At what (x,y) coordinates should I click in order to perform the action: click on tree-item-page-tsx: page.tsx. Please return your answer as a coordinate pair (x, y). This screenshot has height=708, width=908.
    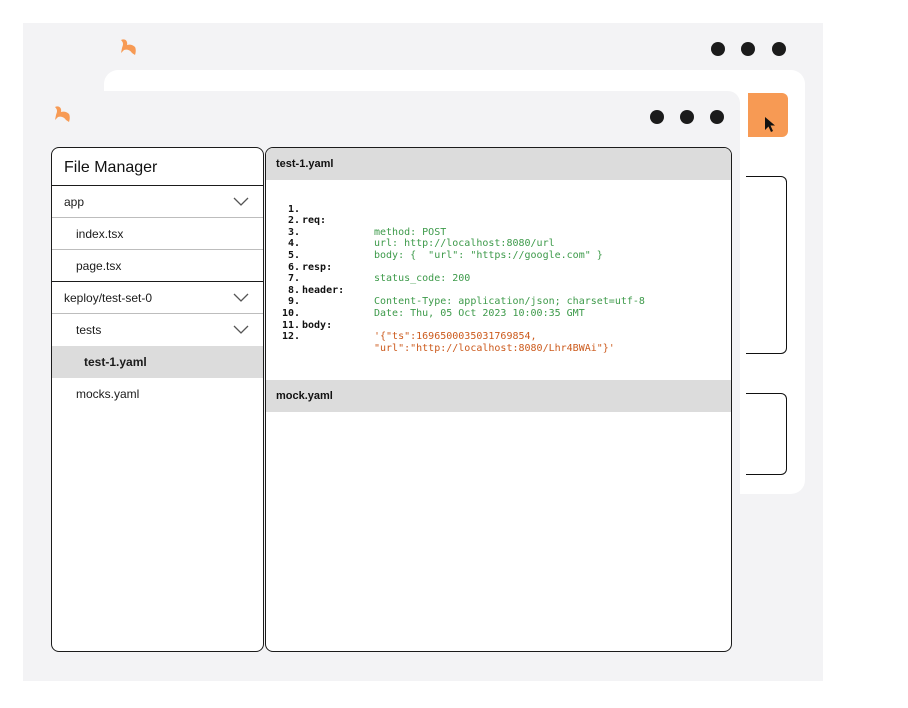
    Looking at the image, I should click on (157, 266).